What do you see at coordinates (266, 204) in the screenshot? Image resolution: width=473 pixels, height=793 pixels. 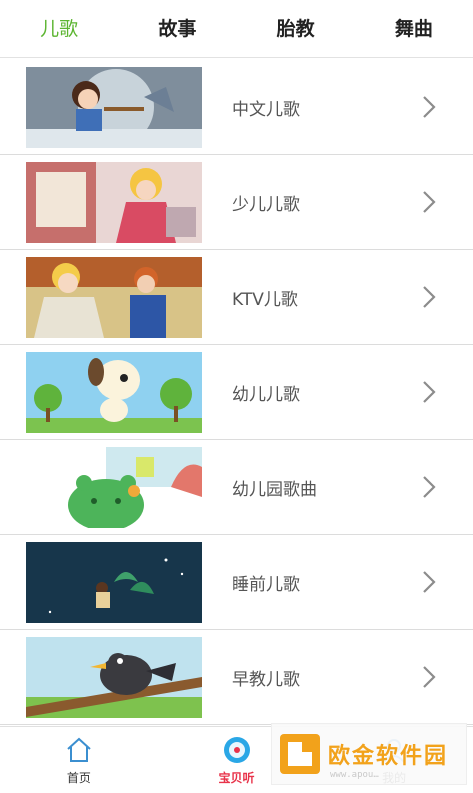 I see `list-item-label: 少儿儿歌` at bounding box center [266, 204].